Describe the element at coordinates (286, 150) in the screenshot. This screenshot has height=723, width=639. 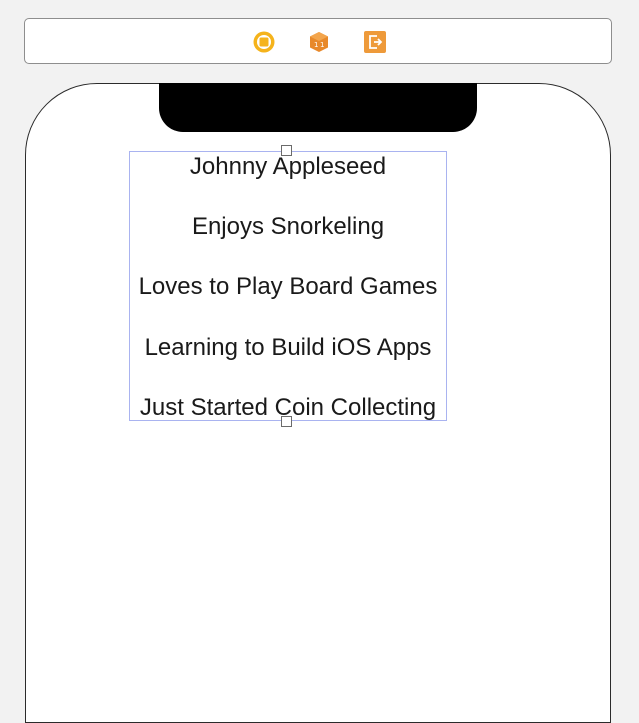
I see `top-resize-handle` at that location.